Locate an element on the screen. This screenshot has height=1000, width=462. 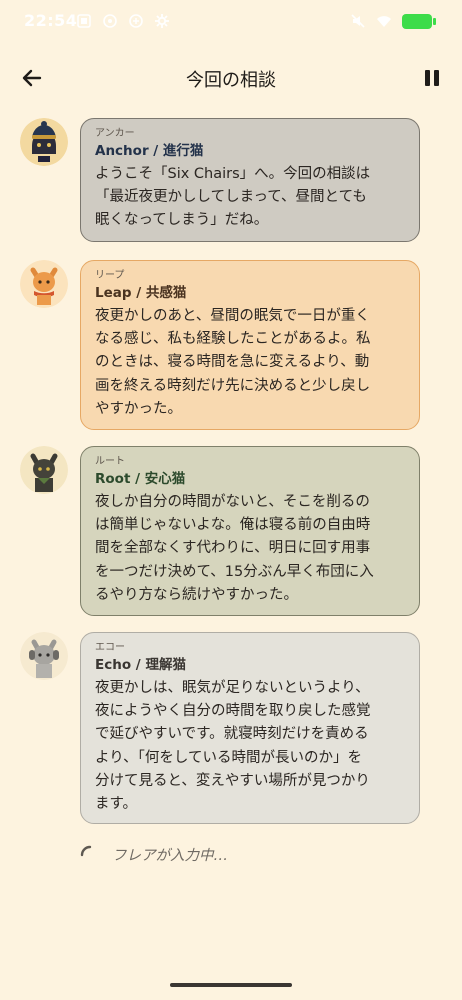
avatar-root is located at coordinates (44, 470).